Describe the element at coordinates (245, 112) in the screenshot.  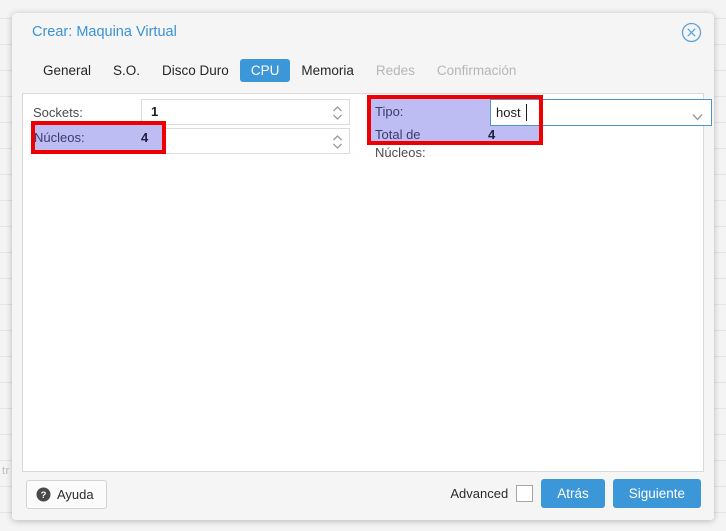
I see `sockets-stepper: 1` at that location.